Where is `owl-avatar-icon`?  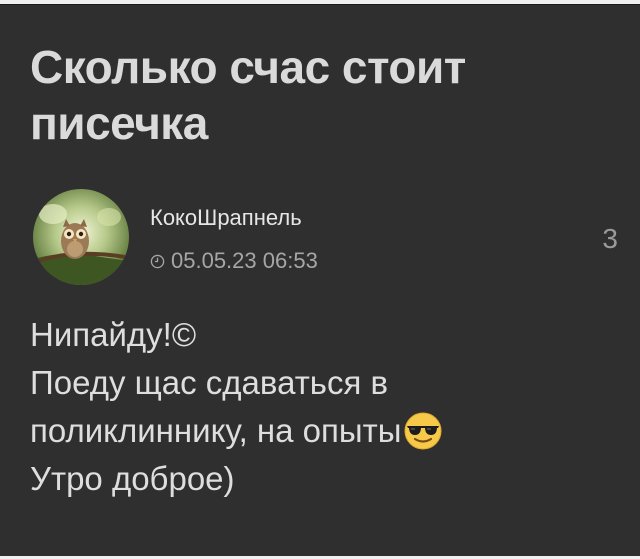 owl-avatar-icon is located at coordinates (81, 237).